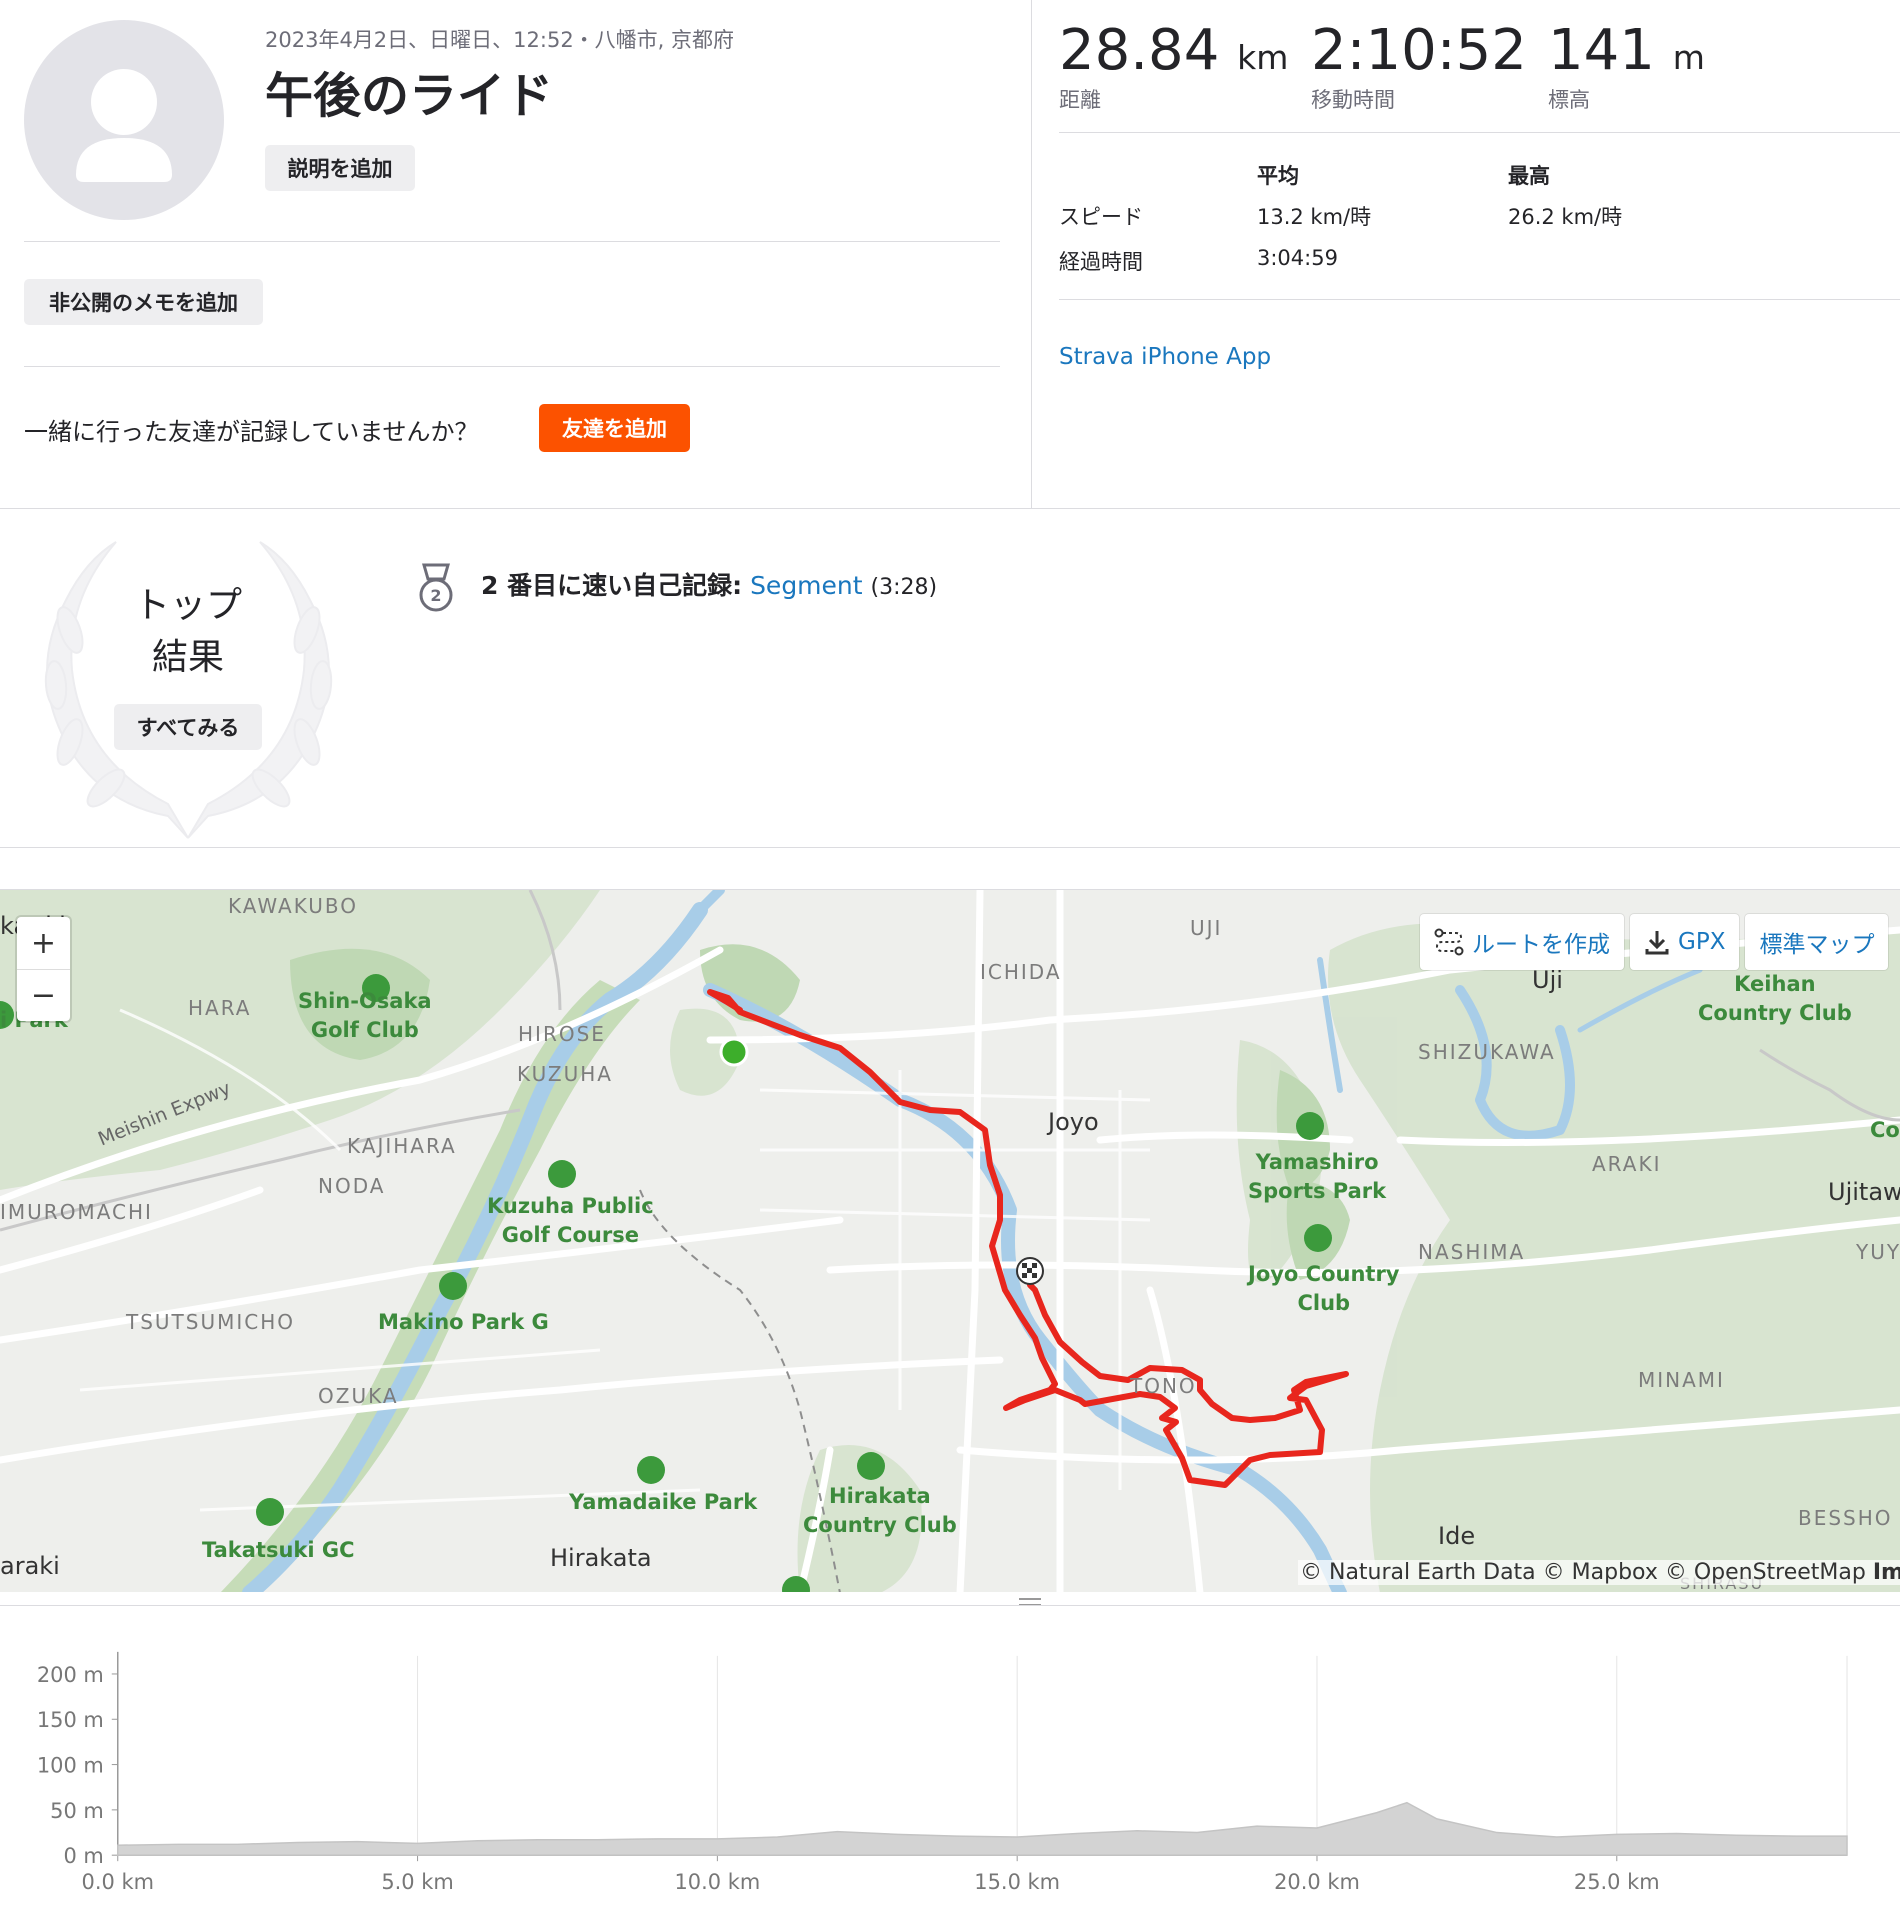 The image size is (1900, 1908). Describe the element at coordinates (365, 1015) in the screenshot. I see `map-label-park: Shin-Osaka Golf Club` at that location.